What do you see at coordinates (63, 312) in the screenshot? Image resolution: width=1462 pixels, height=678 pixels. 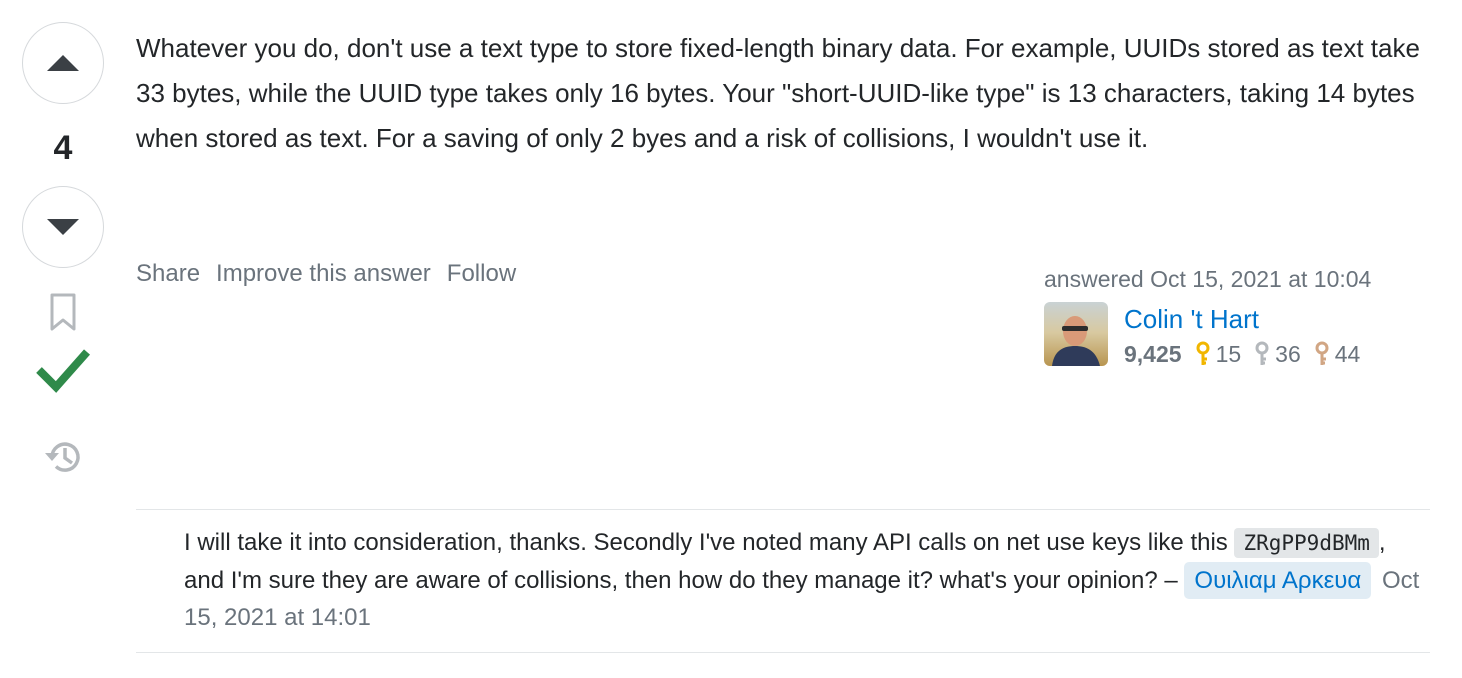 I see `bookmark-icon` at bounding box center [63, 312].